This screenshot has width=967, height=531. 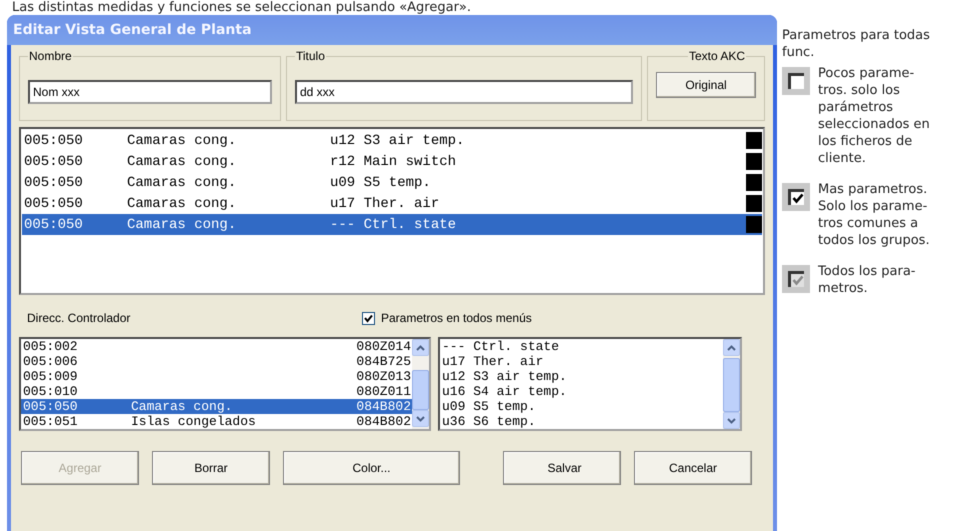 I want to click on list-row: 005:010 080Z011, so click(x=216, y=391).